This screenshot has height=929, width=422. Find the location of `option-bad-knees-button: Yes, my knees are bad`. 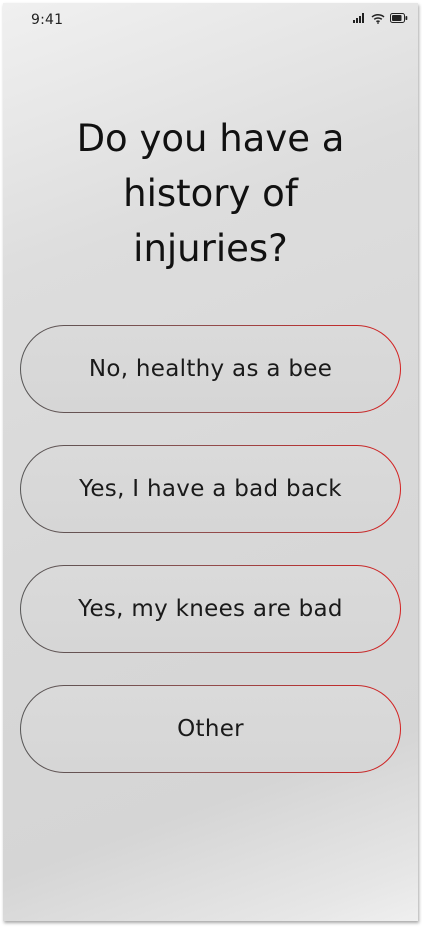

option-bad-knees-button: Yes, my knees are bad is located at coordinates (210, 609).